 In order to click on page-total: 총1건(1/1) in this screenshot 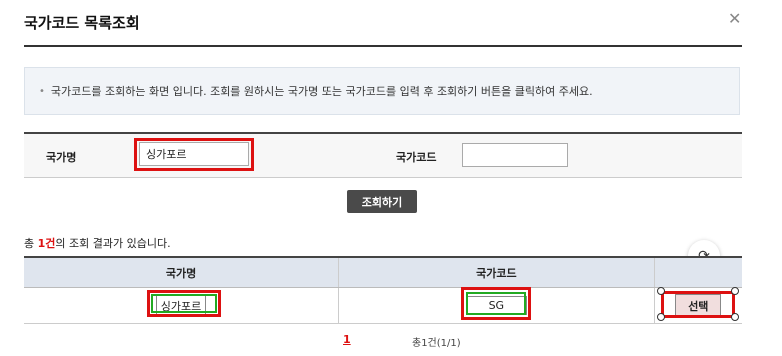, I will do `click(436, 343)`.